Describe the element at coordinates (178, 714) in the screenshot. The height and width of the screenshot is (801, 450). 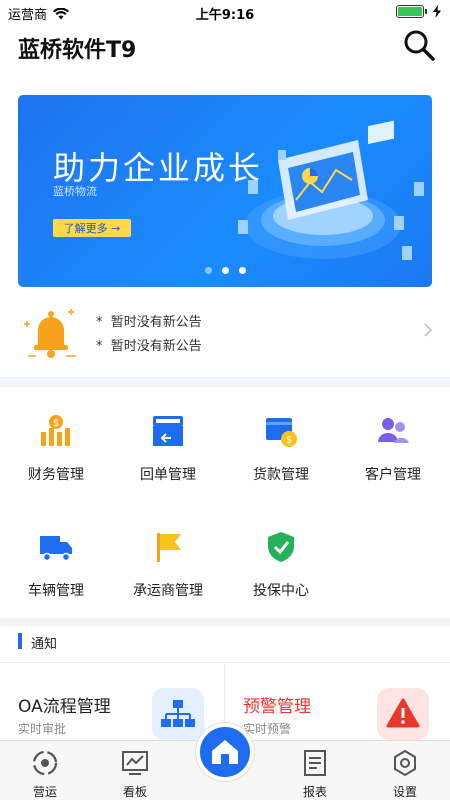
I see `org-chart-icon` at that location.